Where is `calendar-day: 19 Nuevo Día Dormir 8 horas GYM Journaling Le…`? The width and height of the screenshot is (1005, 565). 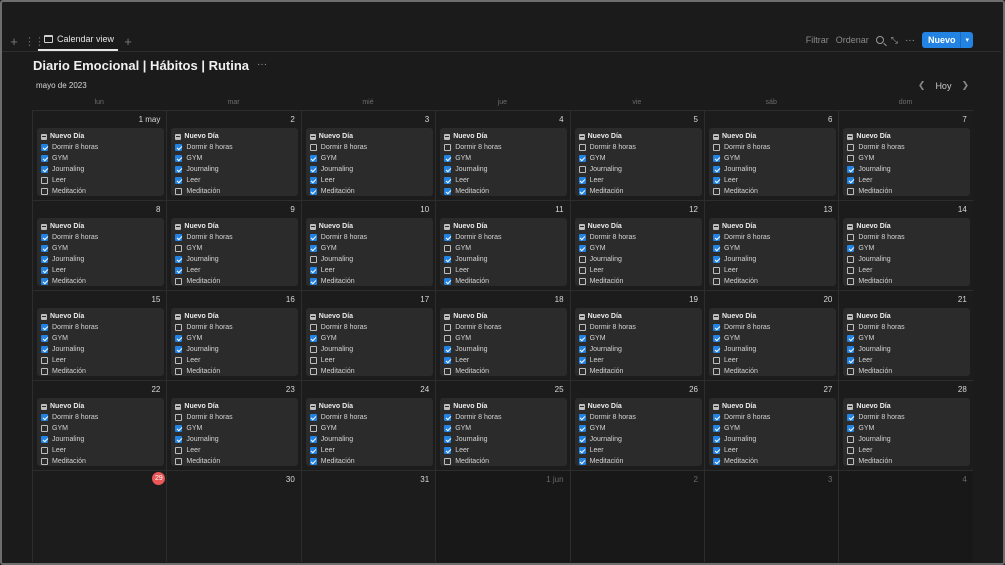 calendar-day: 19 Nuevo Día Dormir 8 horas GYM Journaling Le… is located at coordinates (636, 335).